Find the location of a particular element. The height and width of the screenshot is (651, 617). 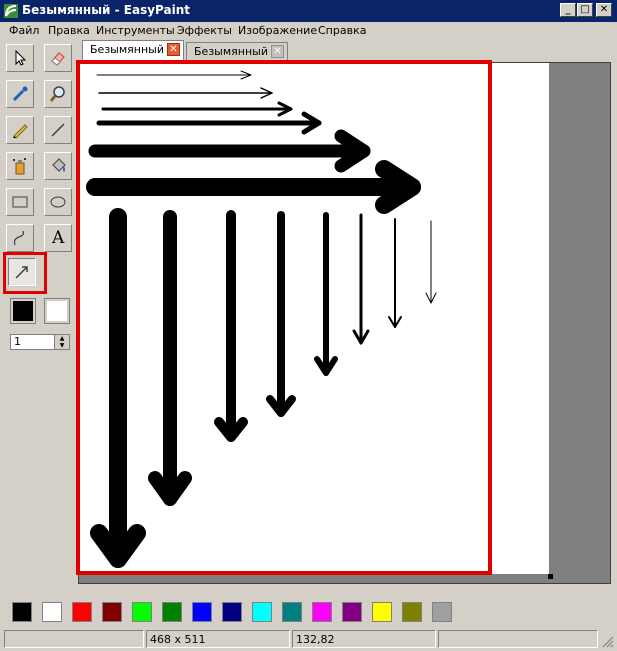

fill-tool is located at coordinates (58, 166).